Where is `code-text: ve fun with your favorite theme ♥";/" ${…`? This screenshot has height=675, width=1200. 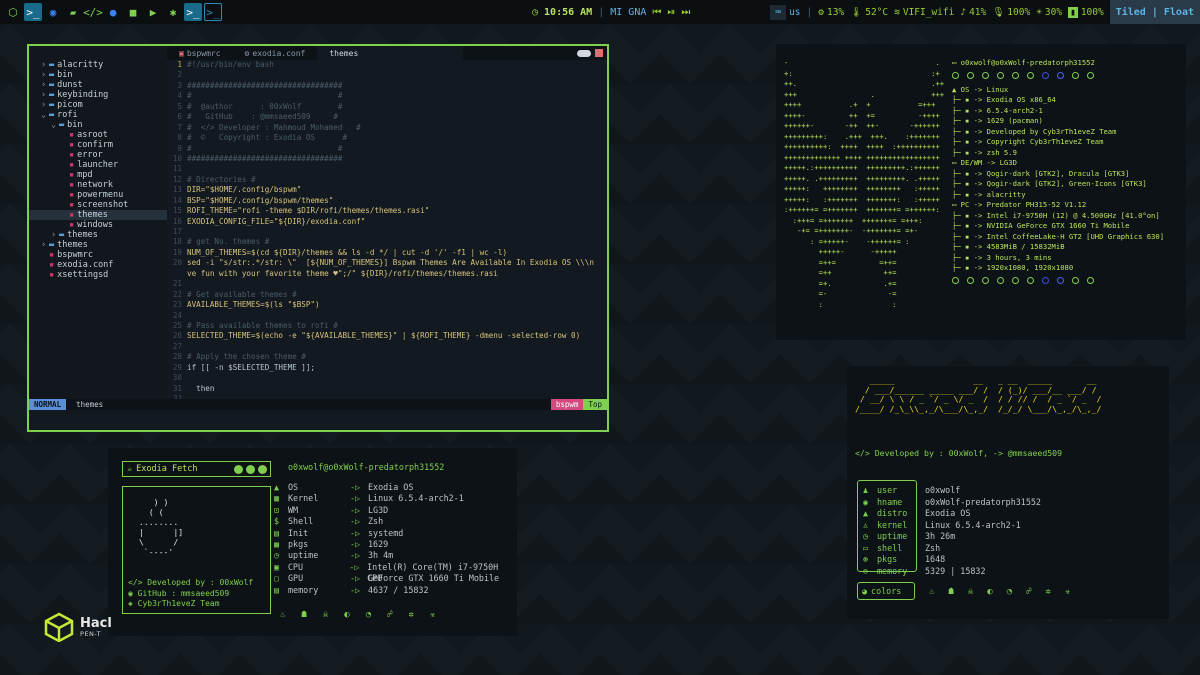 code-text: ve fun with your favorite theme ♥";/" ${… is located at coordinates (342, 273).